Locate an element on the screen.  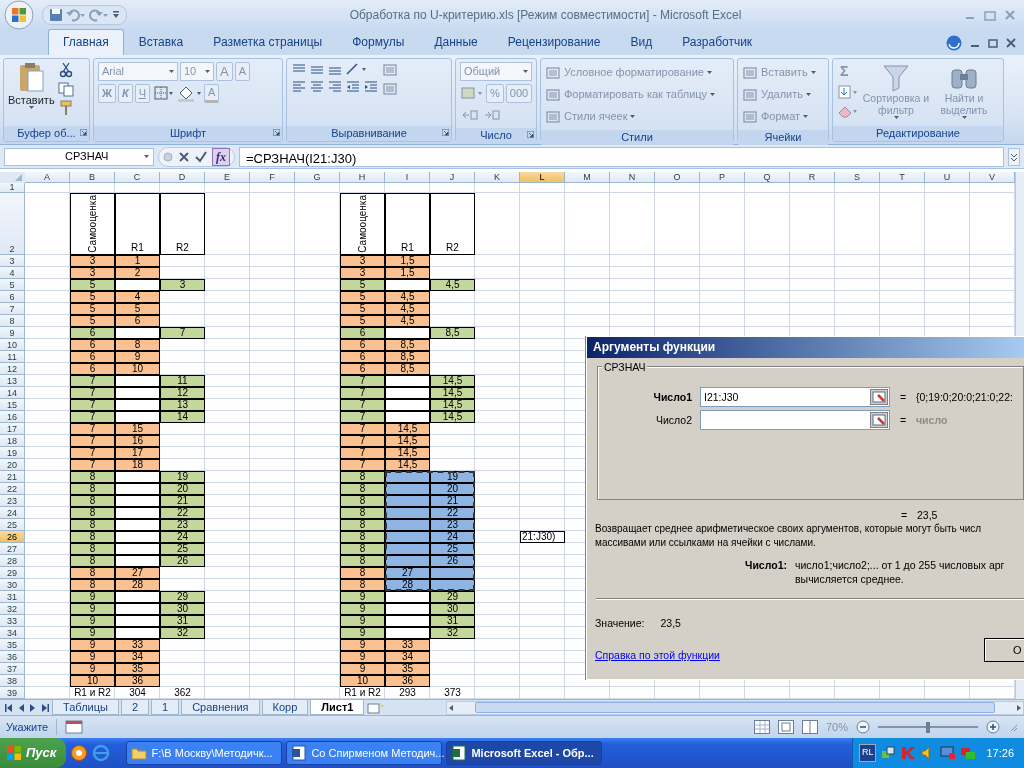
row-header: 38 is located at coordinates (12, 681).